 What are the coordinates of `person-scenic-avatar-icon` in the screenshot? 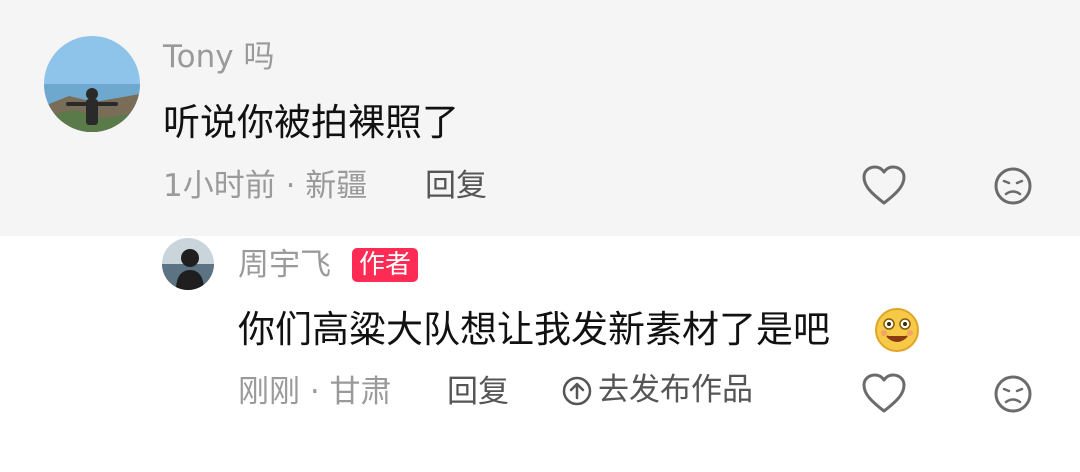 It's located at (92, 84).